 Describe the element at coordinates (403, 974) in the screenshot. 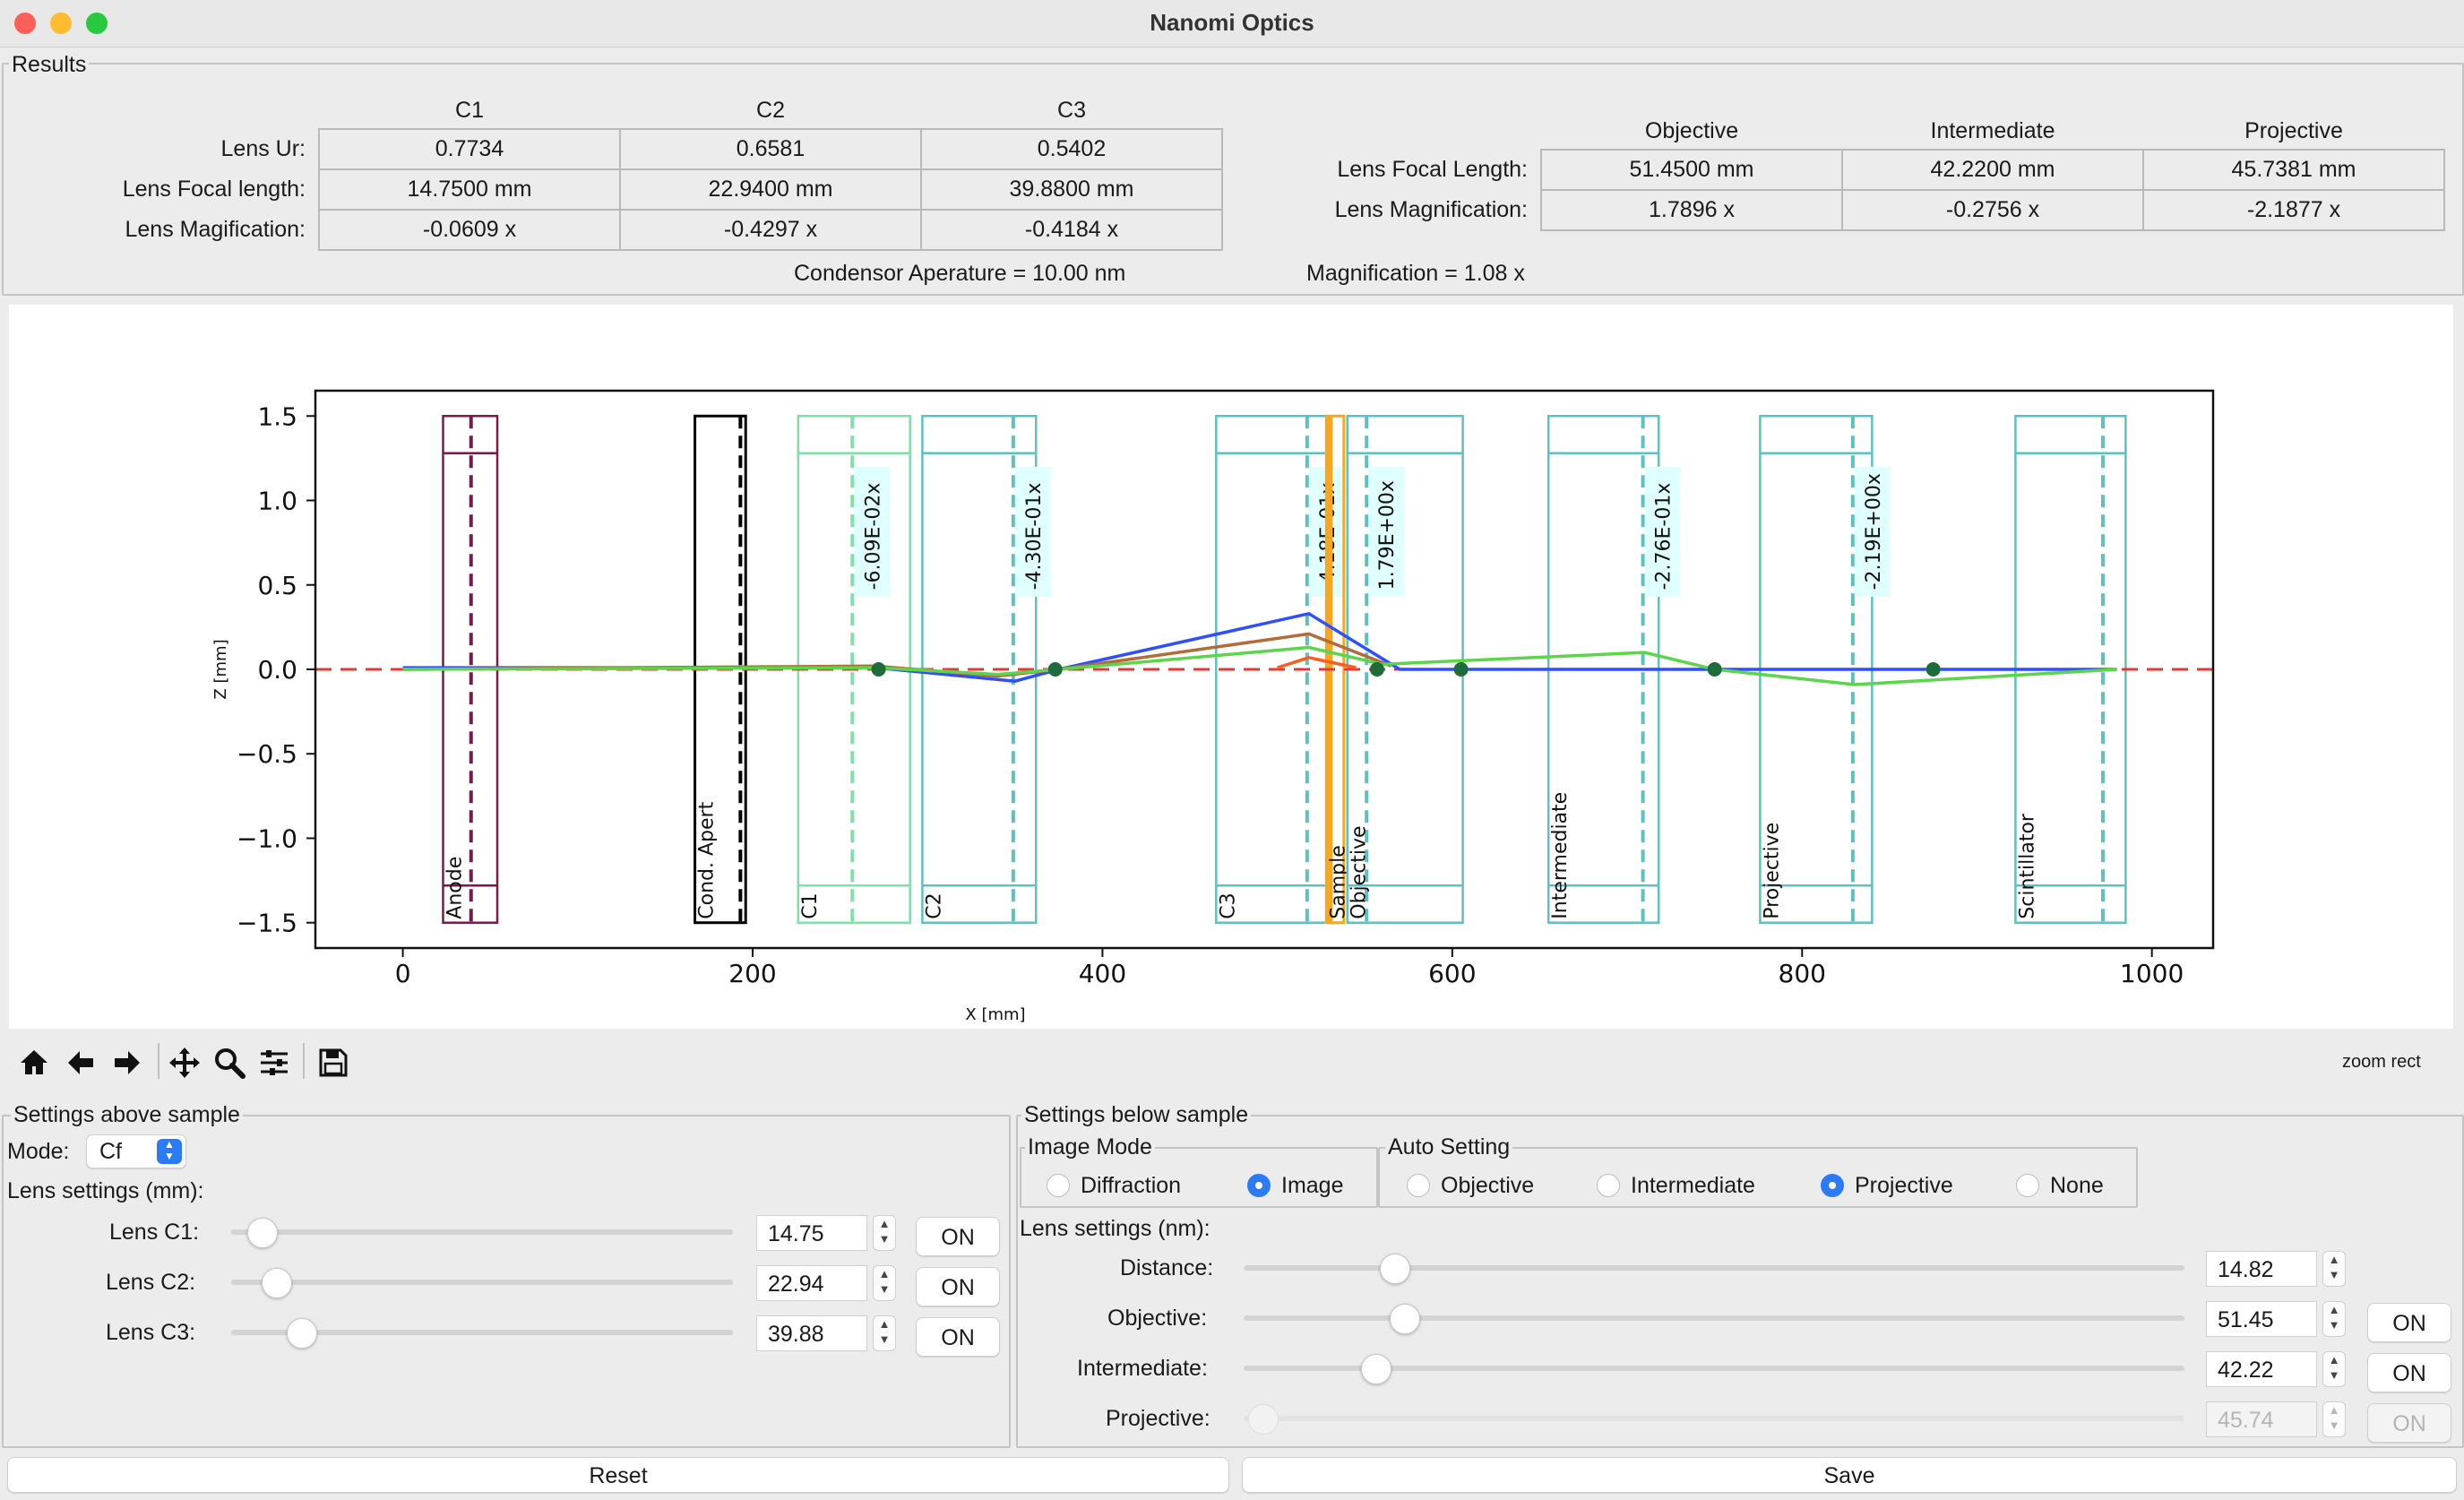

I see `x-tick-label: 0` at that location.